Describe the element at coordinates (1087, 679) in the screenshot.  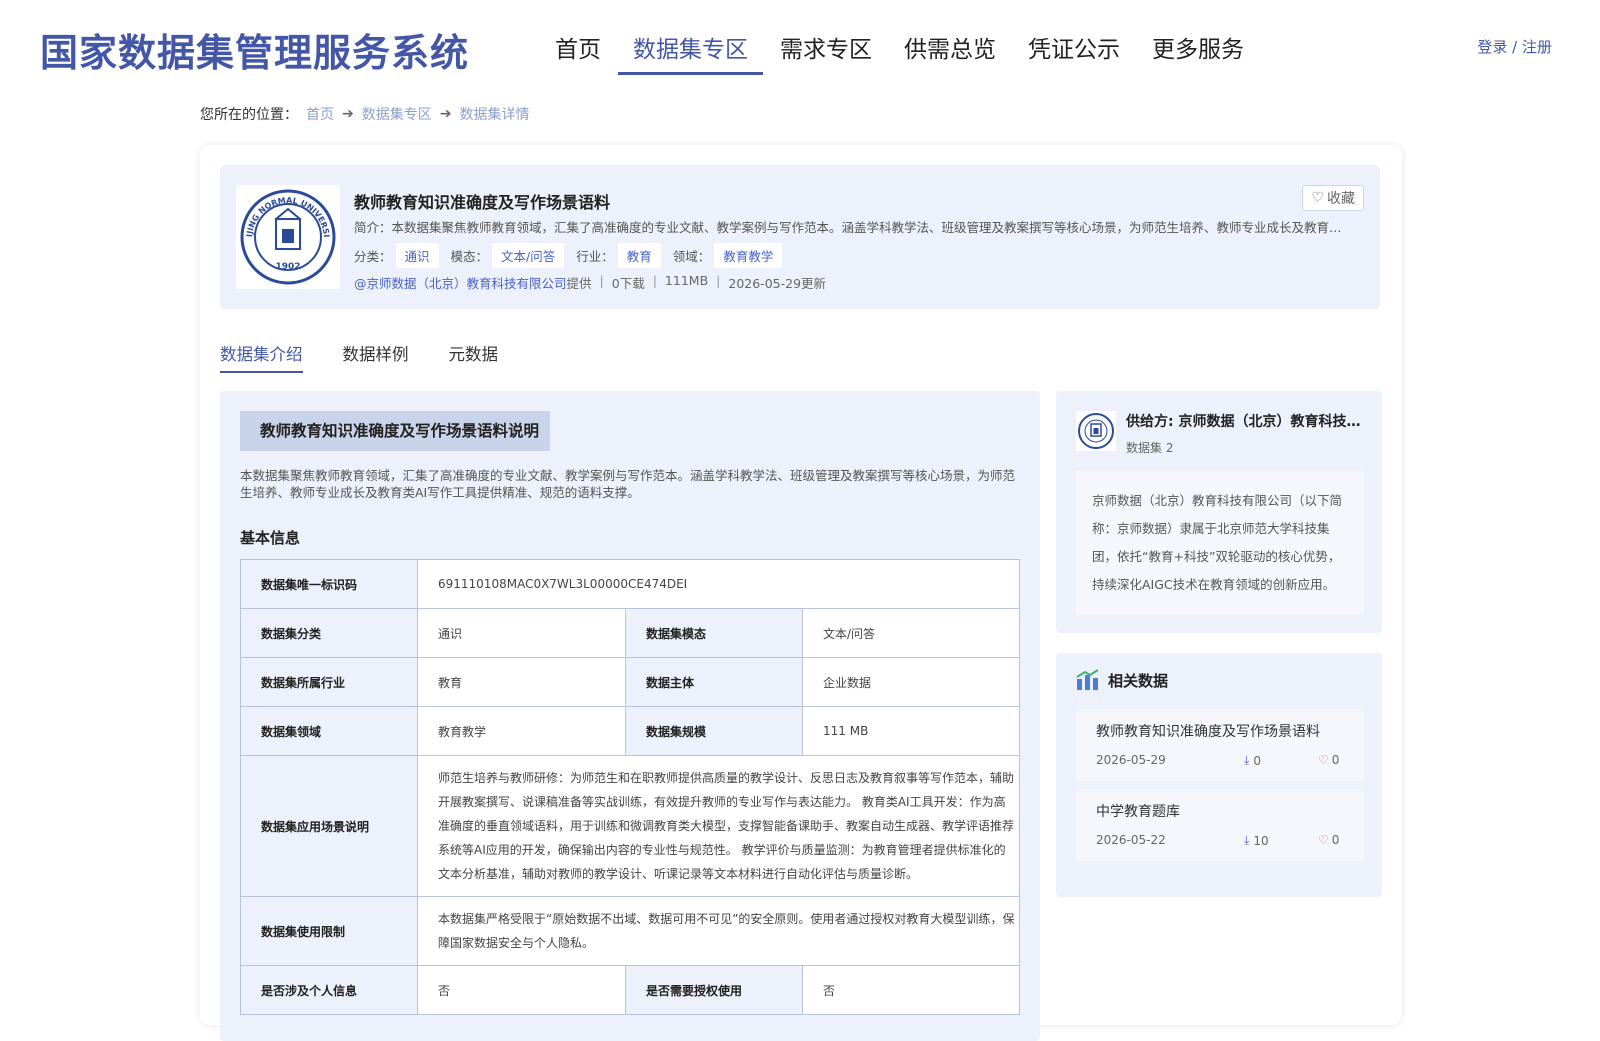
I see `bar-chart-icon` at that location.